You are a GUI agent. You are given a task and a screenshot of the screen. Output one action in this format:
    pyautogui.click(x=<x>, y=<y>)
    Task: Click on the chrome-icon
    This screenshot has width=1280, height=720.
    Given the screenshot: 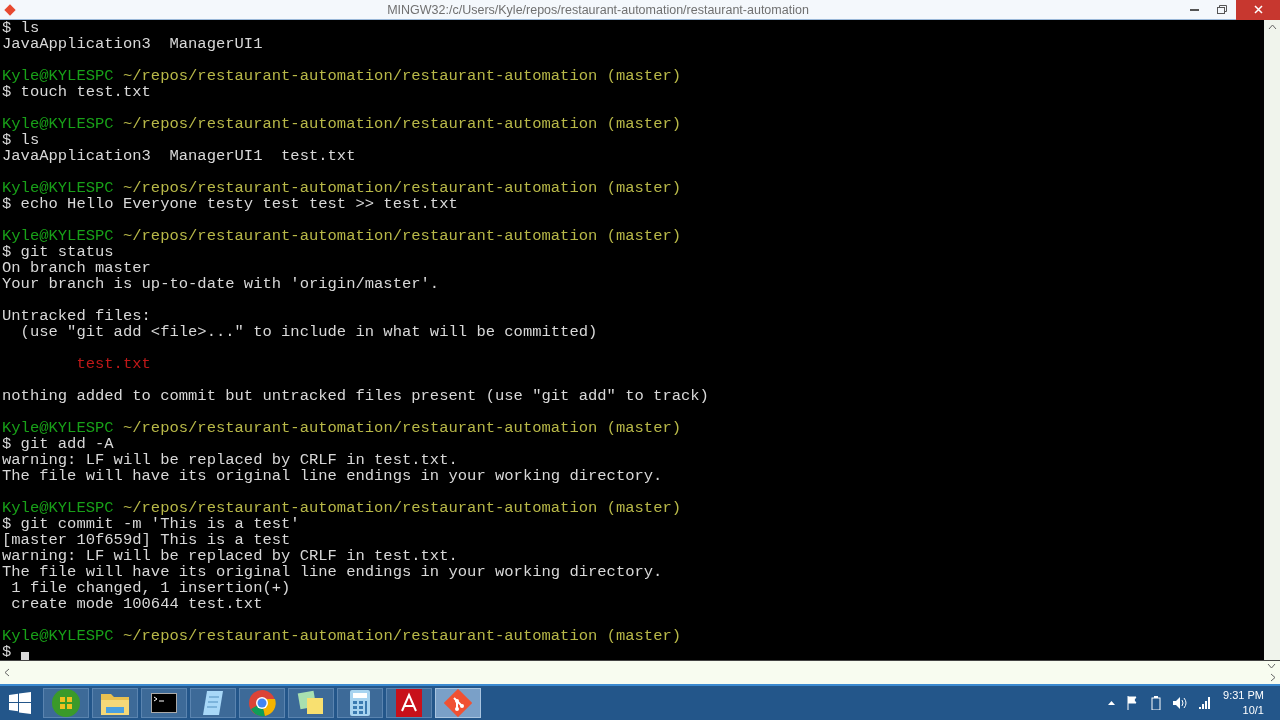 What is the action you would take?
    pyautogui.click(x=262, y=703)
    